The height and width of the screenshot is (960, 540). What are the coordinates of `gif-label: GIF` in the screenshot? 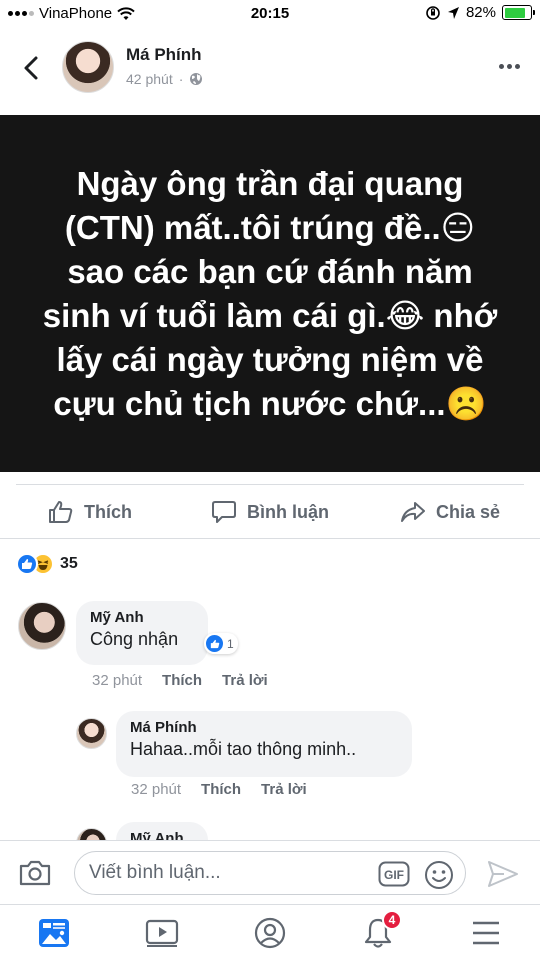 It's located at (394, 875).